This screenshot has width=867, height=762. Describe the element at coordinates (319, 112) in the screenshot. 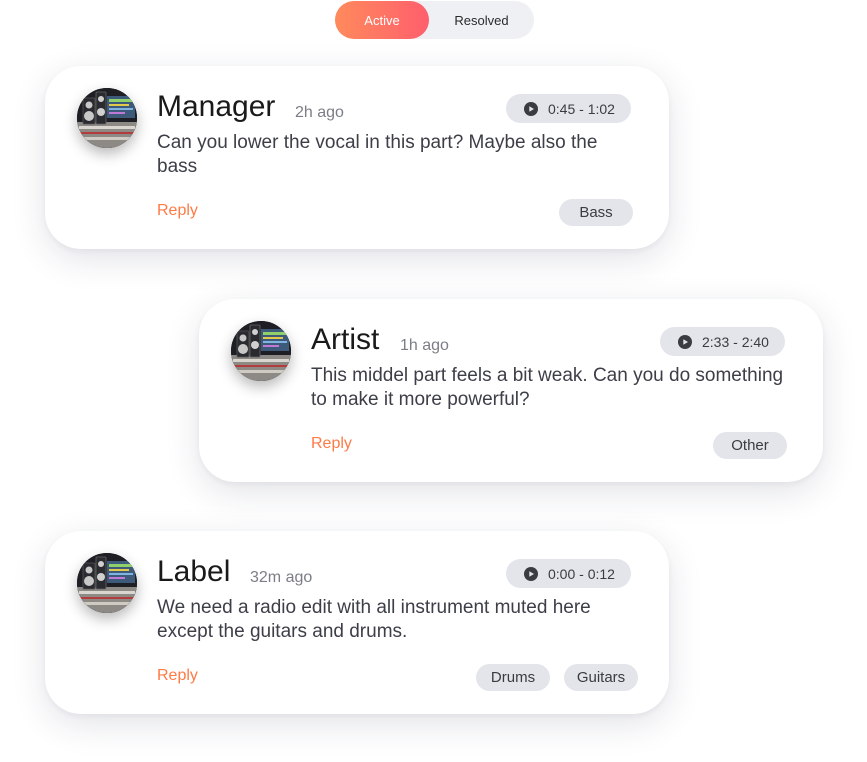

I see `comment-time: 2h ago` at that location.